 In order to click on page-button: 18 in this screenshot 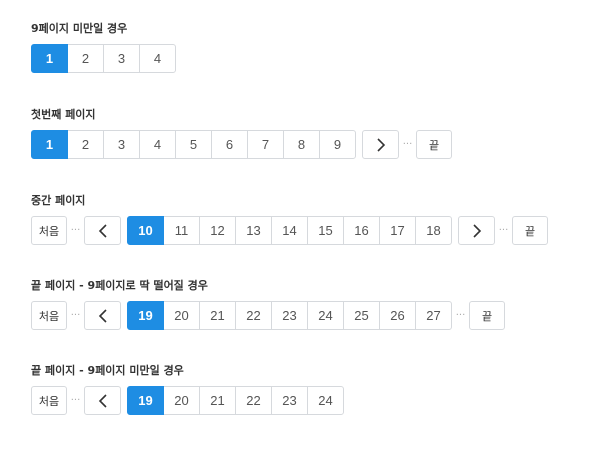, I will do `click(433, 230)`.